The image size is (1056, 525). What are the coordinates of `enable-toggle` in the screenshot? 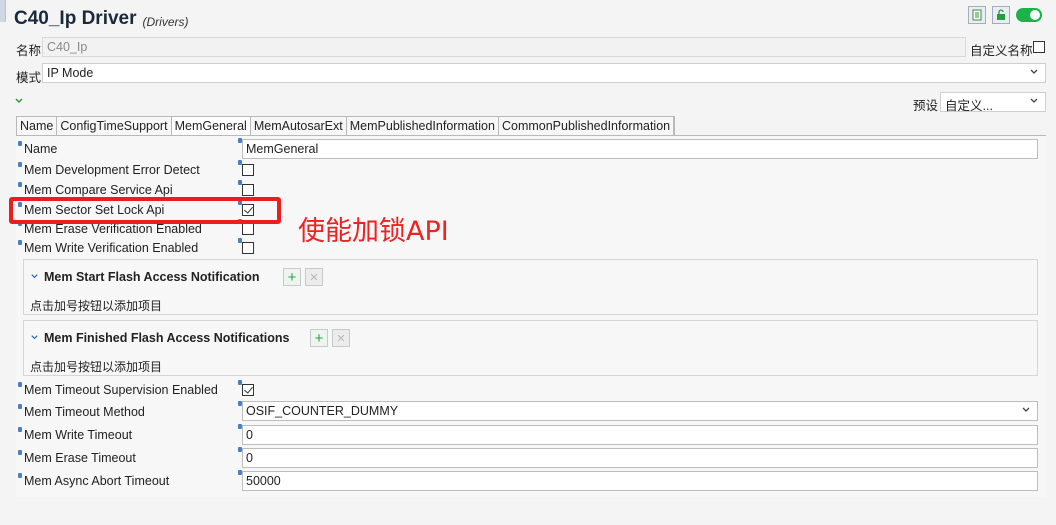 It's located at (1029, 15).